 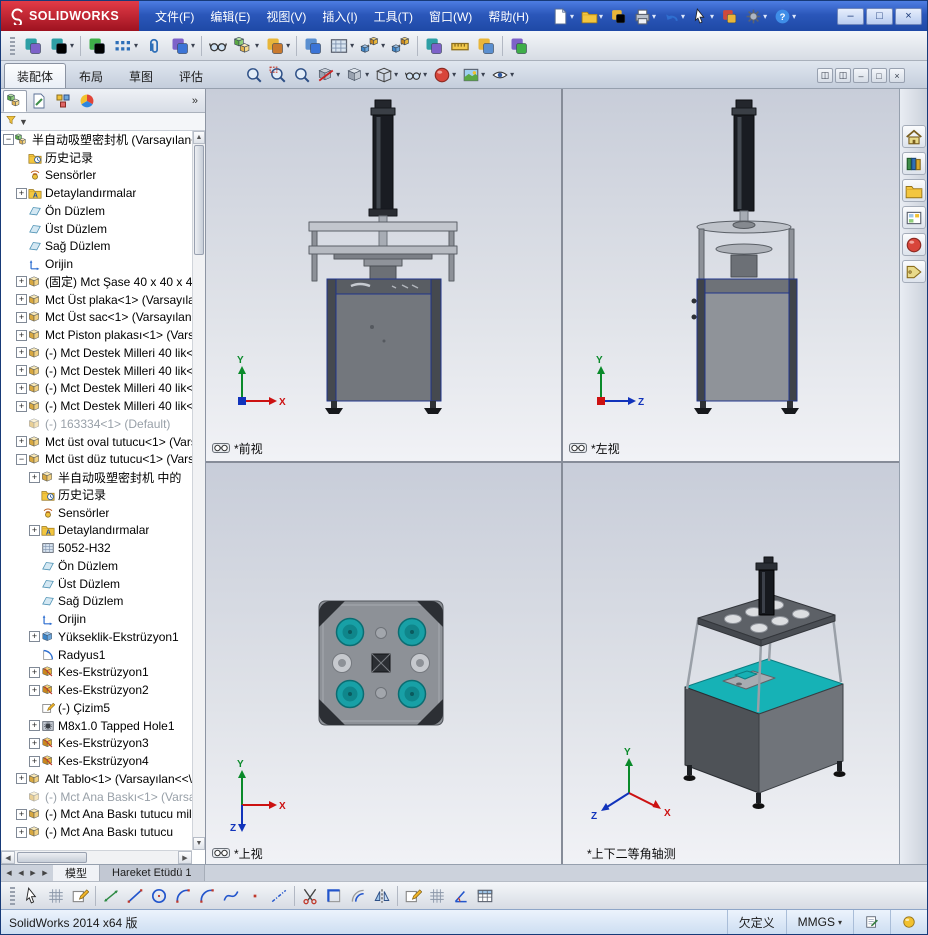 What do you see at coordinates (56, 896) in the screenshot?
I see `grid-snap-icon` at bounding box center [56, 896].